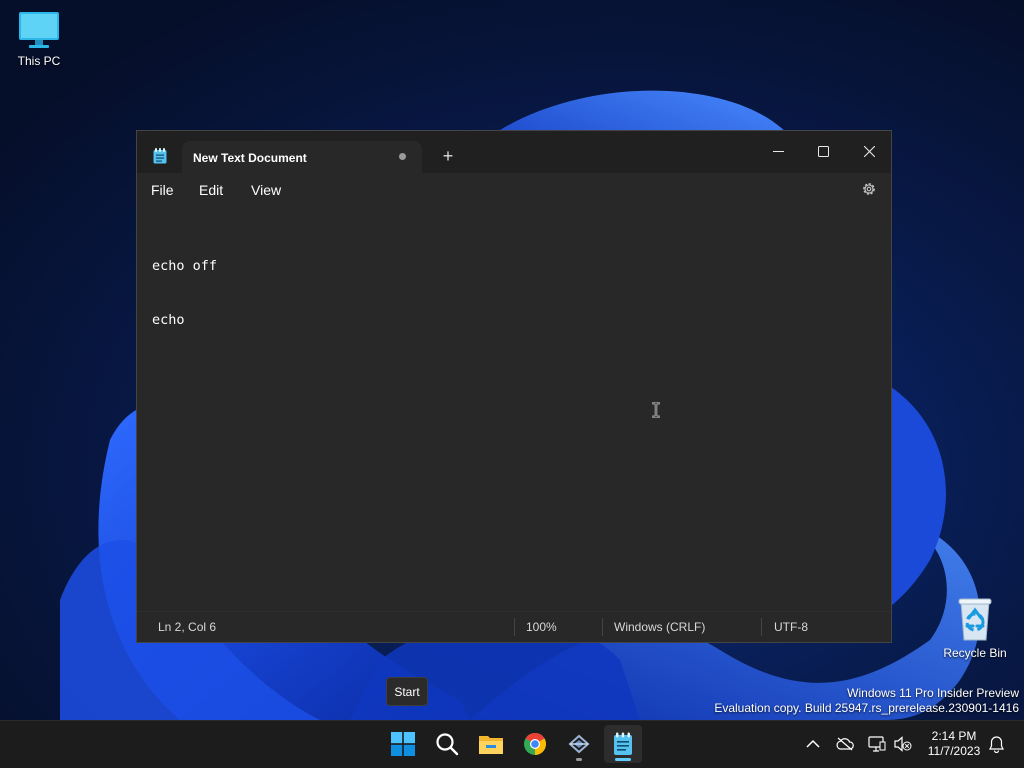 This screenshot has width=1024, height=768. I want to click on system-clock: 2:14 PM 11/7/2023, so click(954, 744).